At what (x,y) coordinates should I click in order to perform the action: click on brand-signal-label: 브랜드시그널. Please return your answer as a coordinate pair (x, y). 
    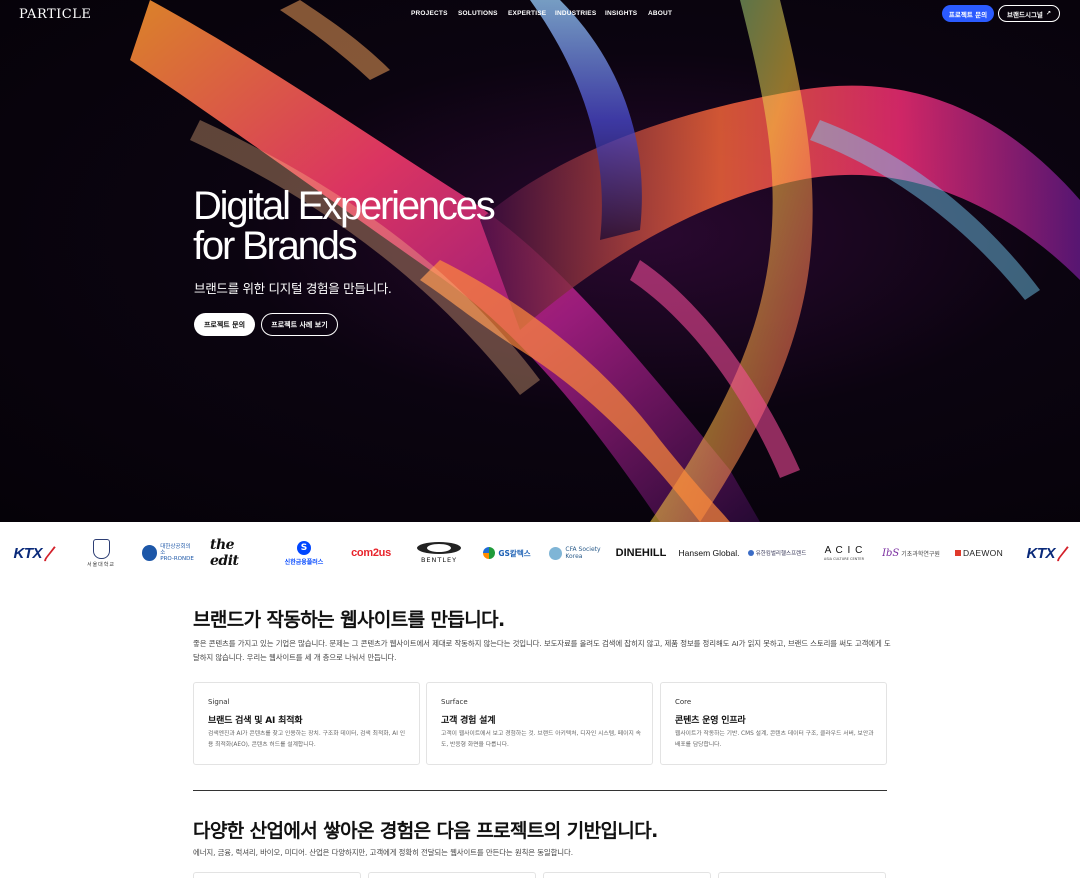
    Looking at the image, I should click on (1025, 14).